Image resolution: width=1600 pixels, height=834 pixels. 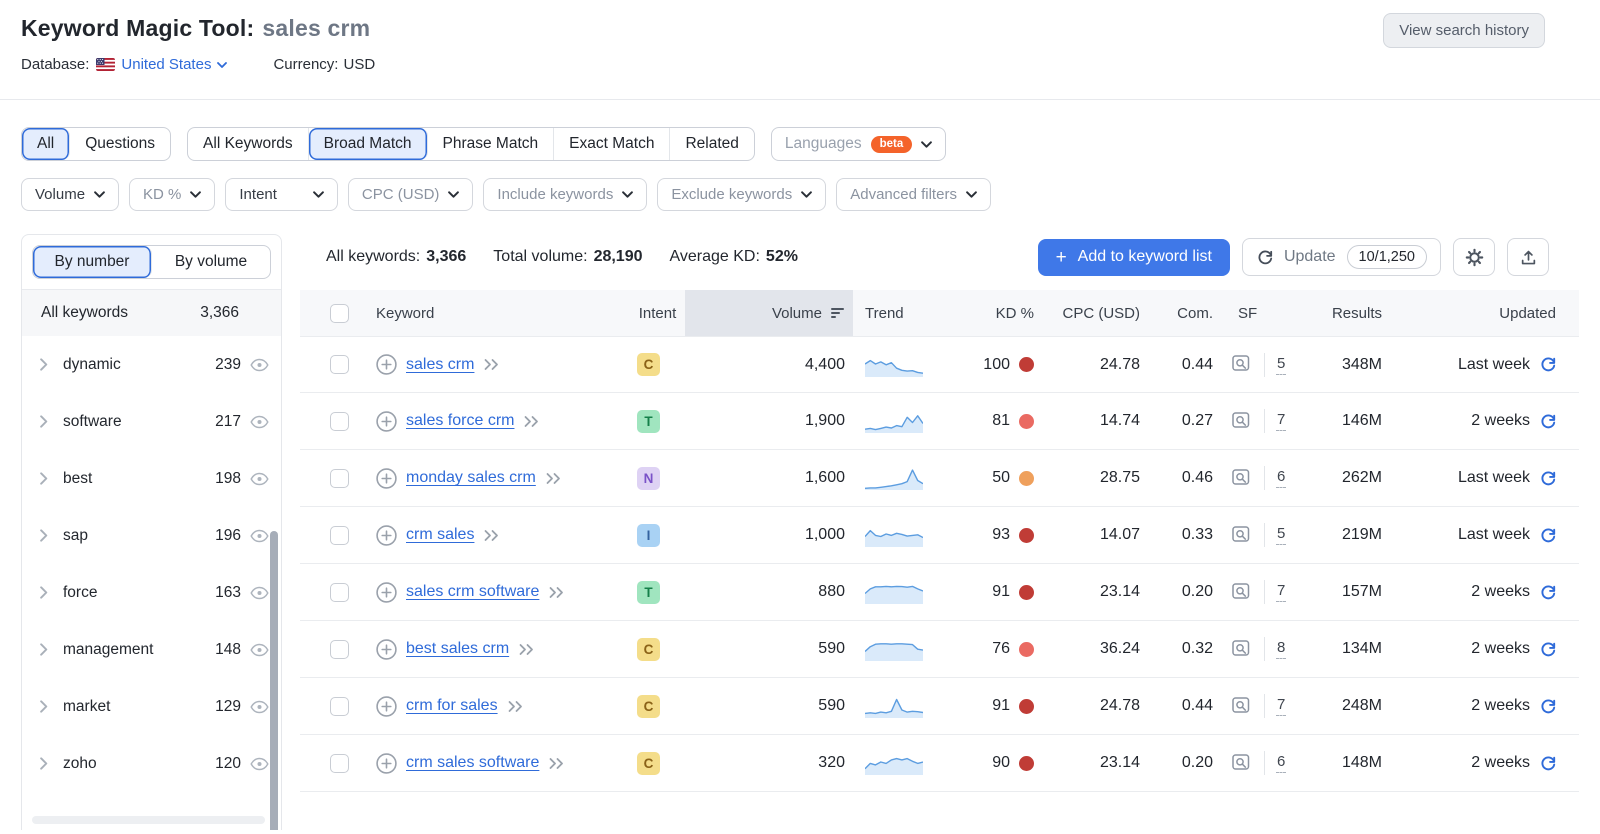 I want to click on sidebar-group-market: market 129, so click(x=151, y=706).